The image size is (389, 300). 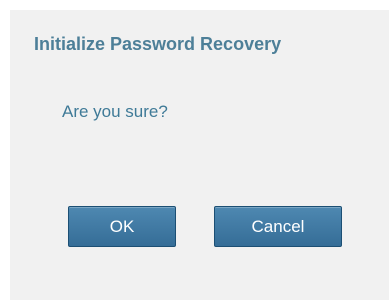 What do you see at coordinates (278, 226) in the screenshot?
I see `cancel-button: Cancel` at bounding box center [278, 226].